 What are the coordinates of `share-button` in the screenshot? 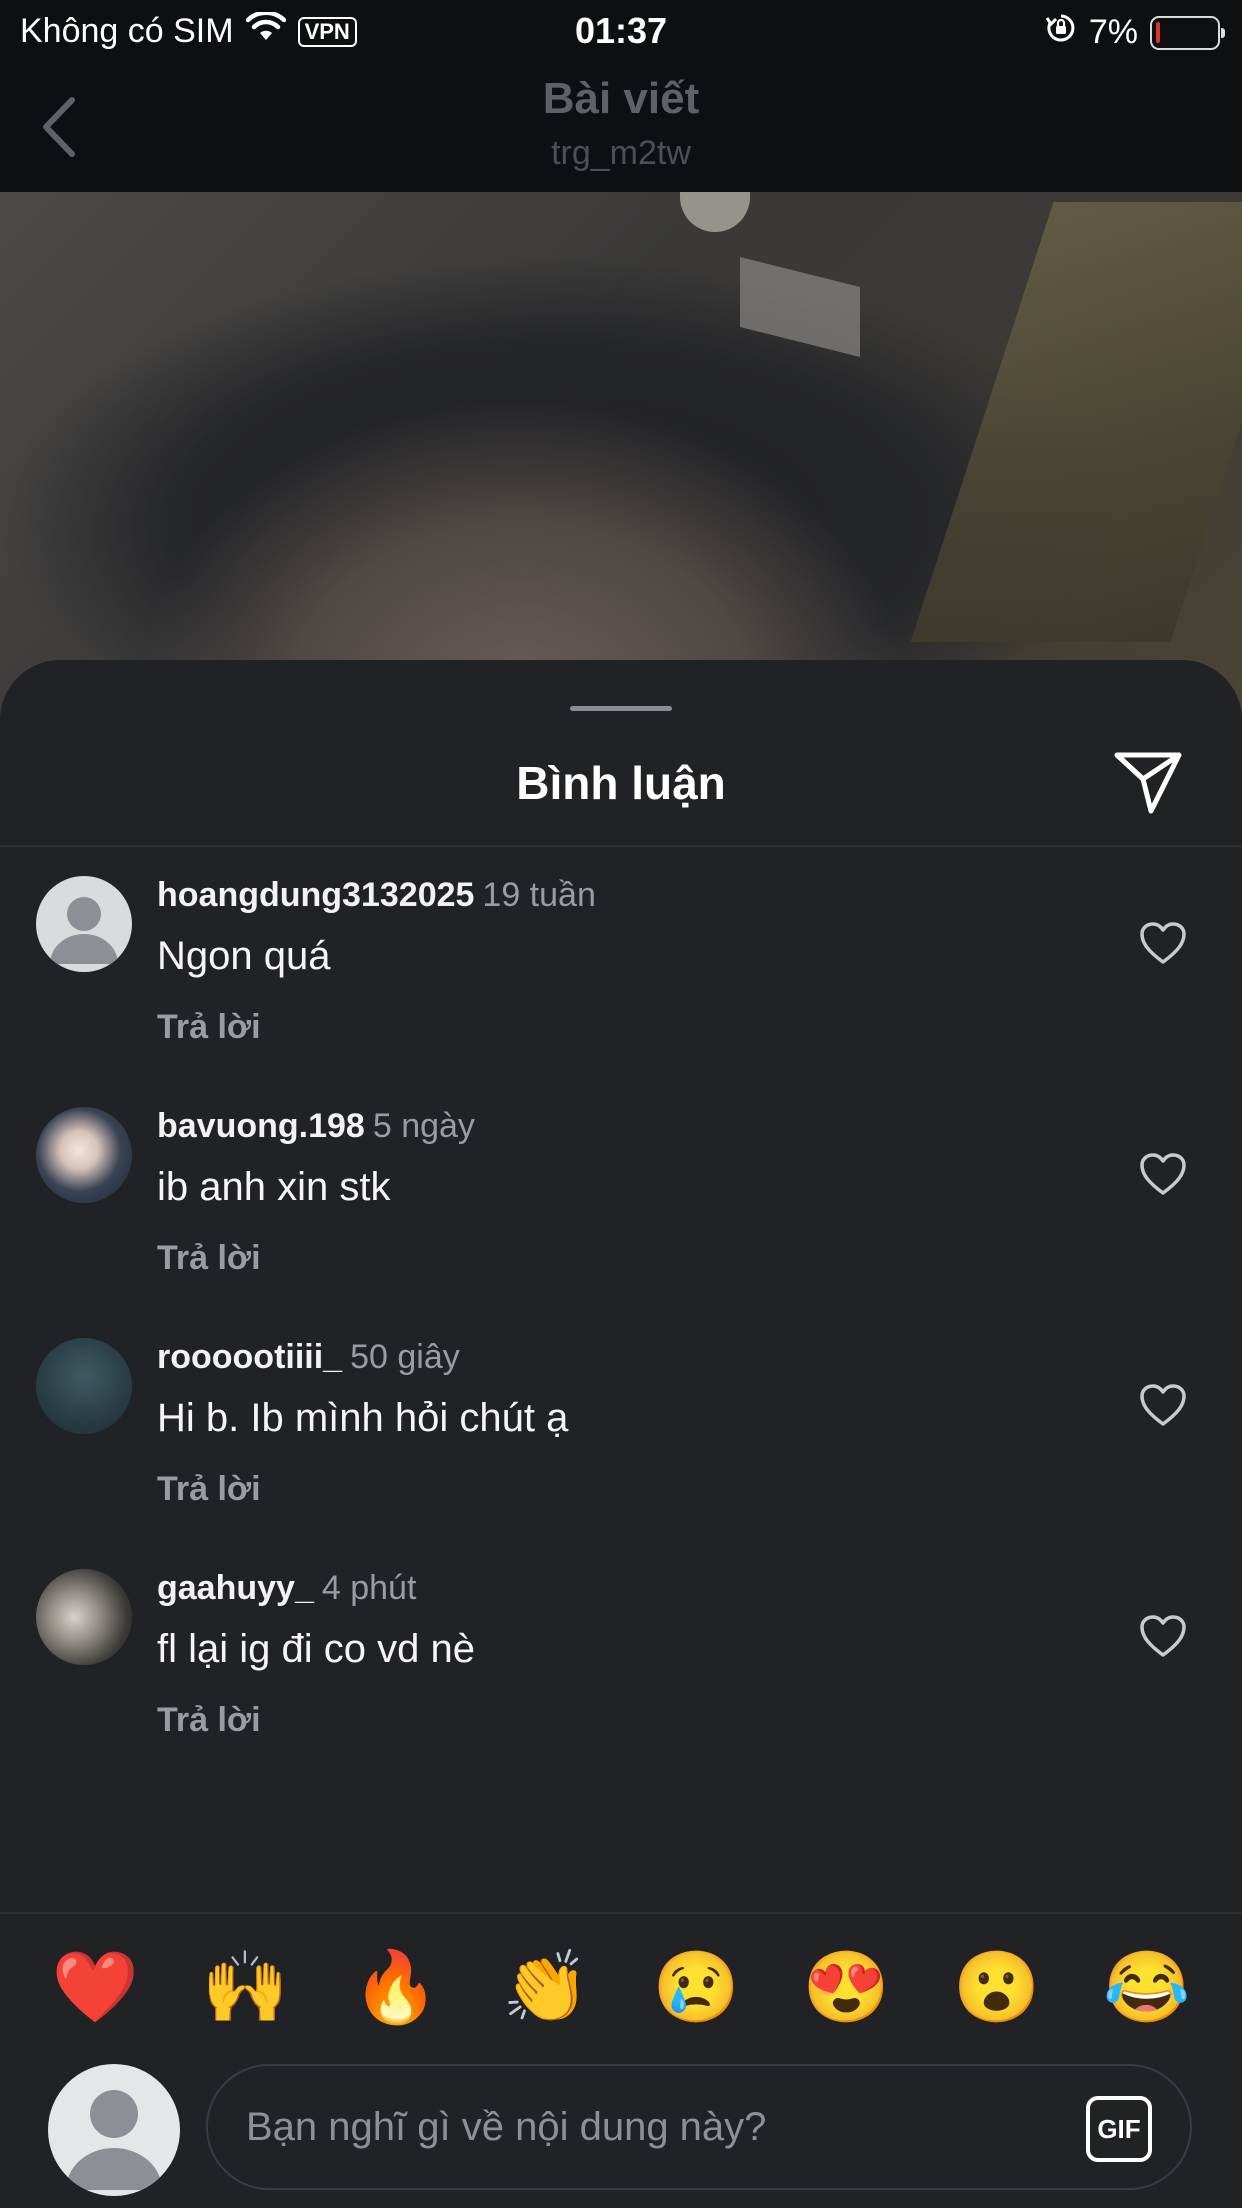 It's located at (1148, 782).